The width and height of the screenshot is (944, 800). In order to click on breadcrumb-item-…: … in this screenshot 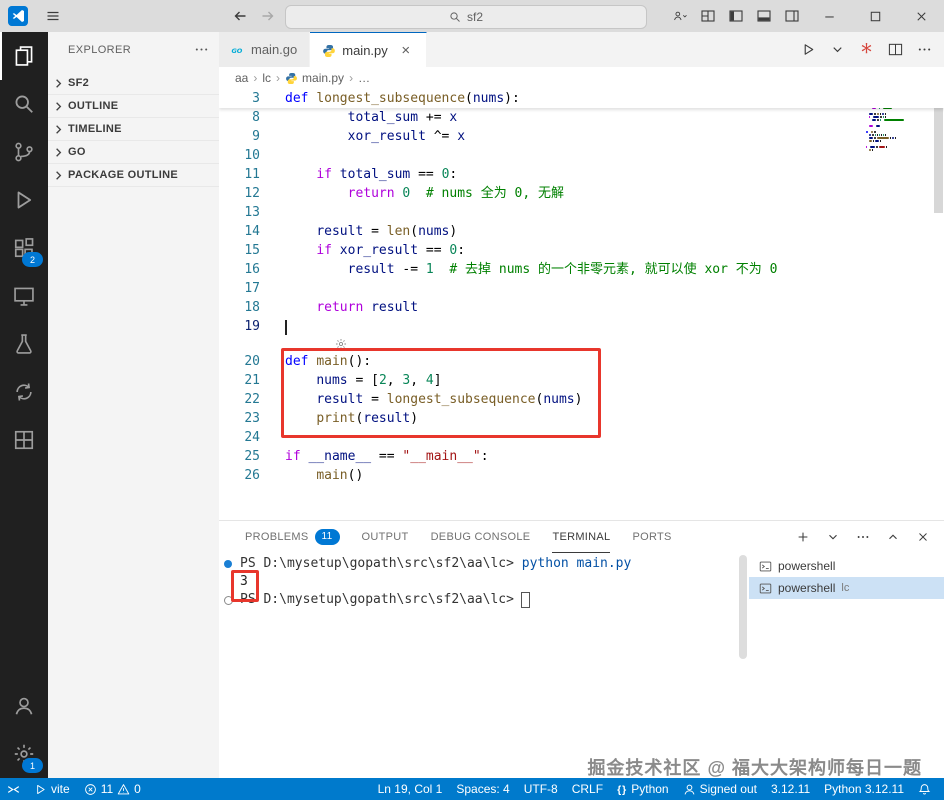, I will do `click(364, 78)`.